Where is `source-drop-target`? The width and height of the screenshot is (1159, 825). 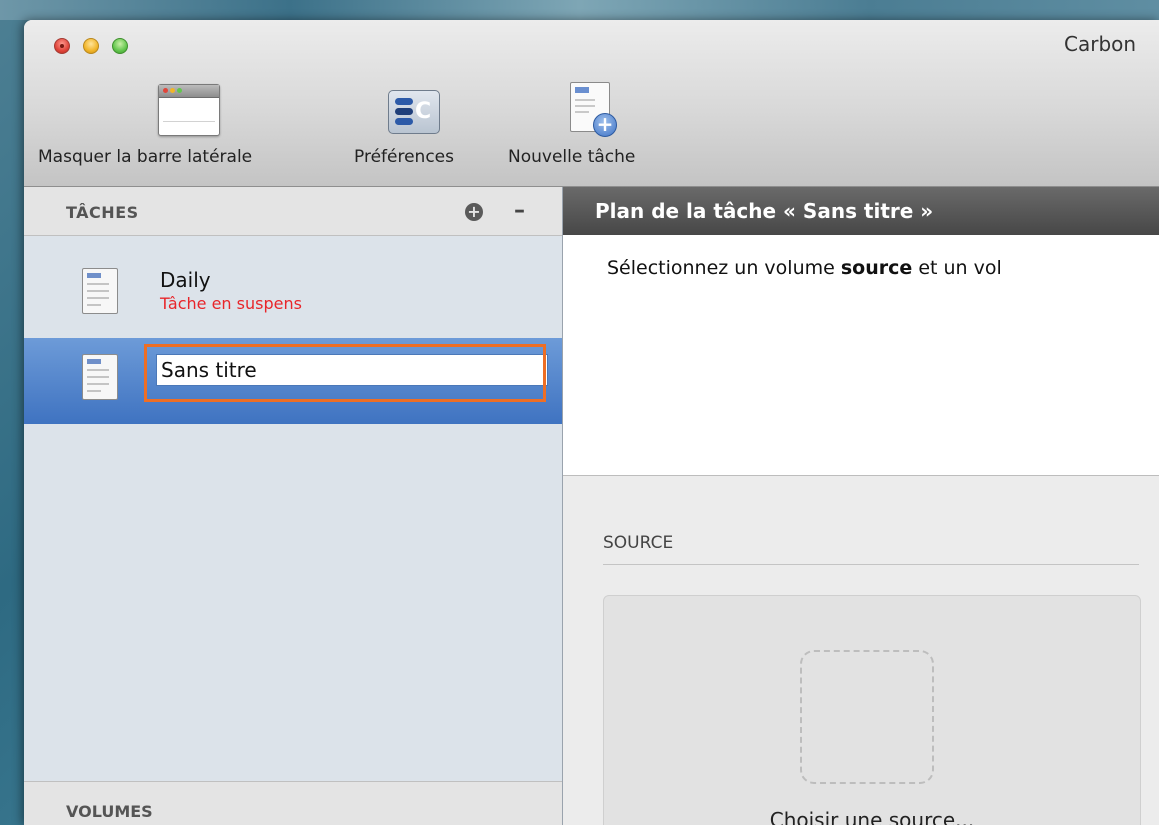
source-drop-target is located at coordinates (867, 717).